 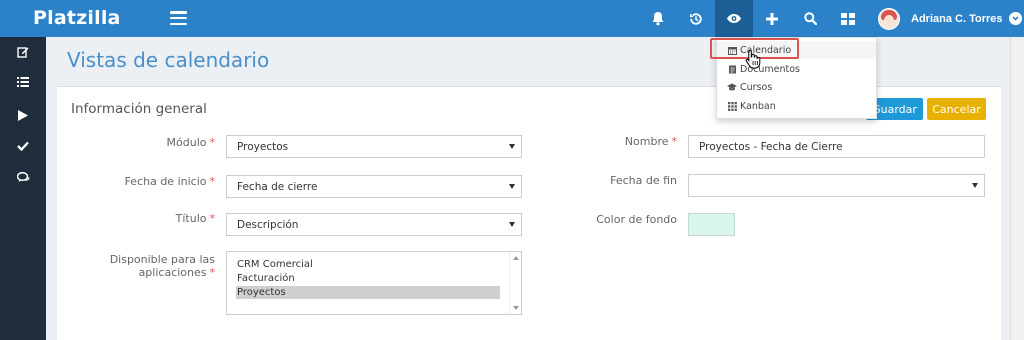 I want to click on bell-icon, so click(x=658, y=19).